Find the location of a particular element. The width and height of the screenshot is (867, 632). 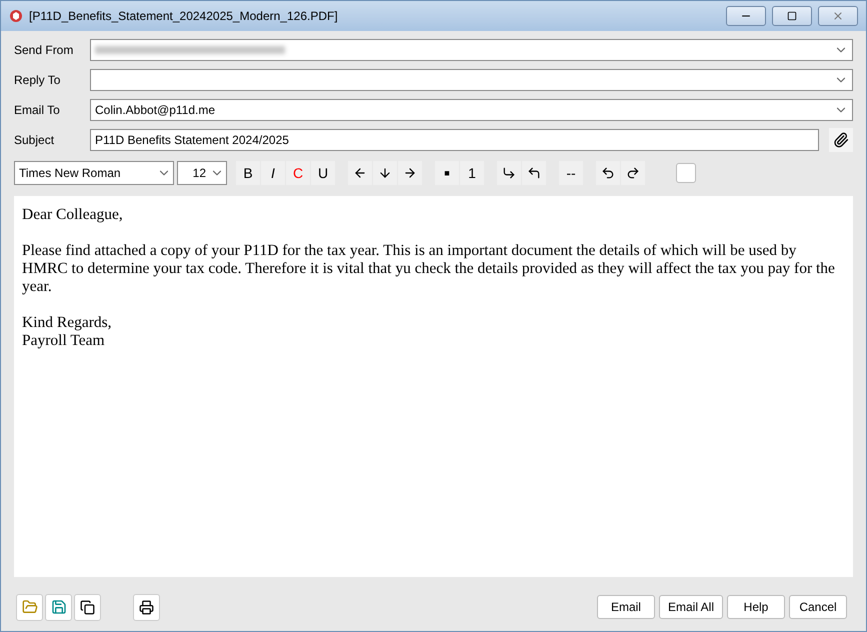

copy-button is located at coordinates (87, 607).